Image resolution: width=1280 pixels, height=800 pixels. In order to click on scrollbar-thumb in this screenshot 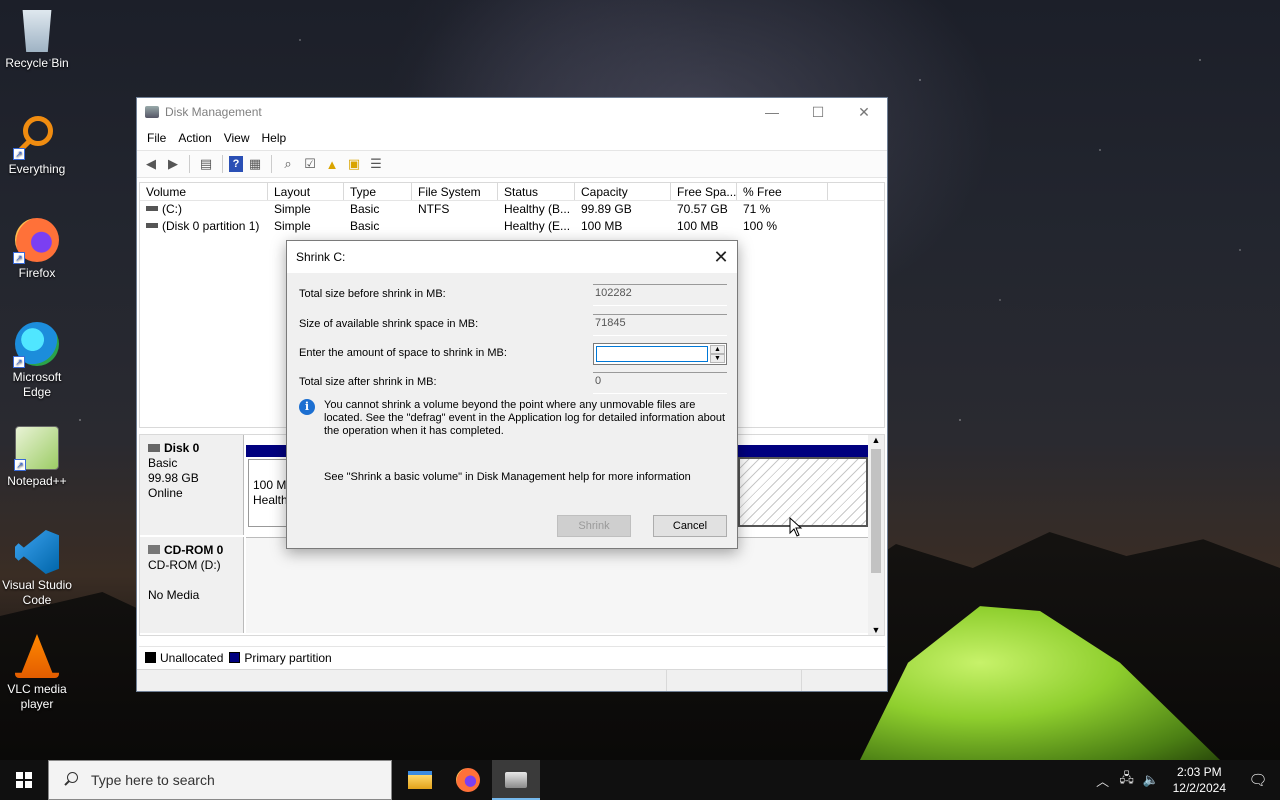, I will do `click(876, 511)`.